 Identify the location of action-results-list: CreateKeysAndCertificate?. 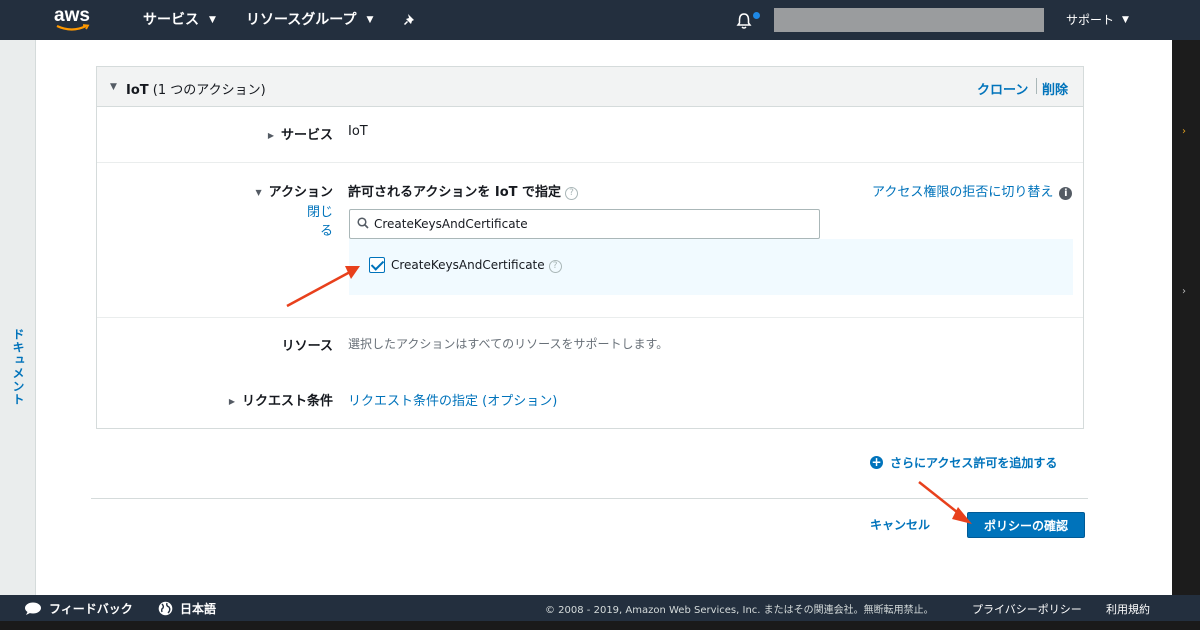
(711, 267).